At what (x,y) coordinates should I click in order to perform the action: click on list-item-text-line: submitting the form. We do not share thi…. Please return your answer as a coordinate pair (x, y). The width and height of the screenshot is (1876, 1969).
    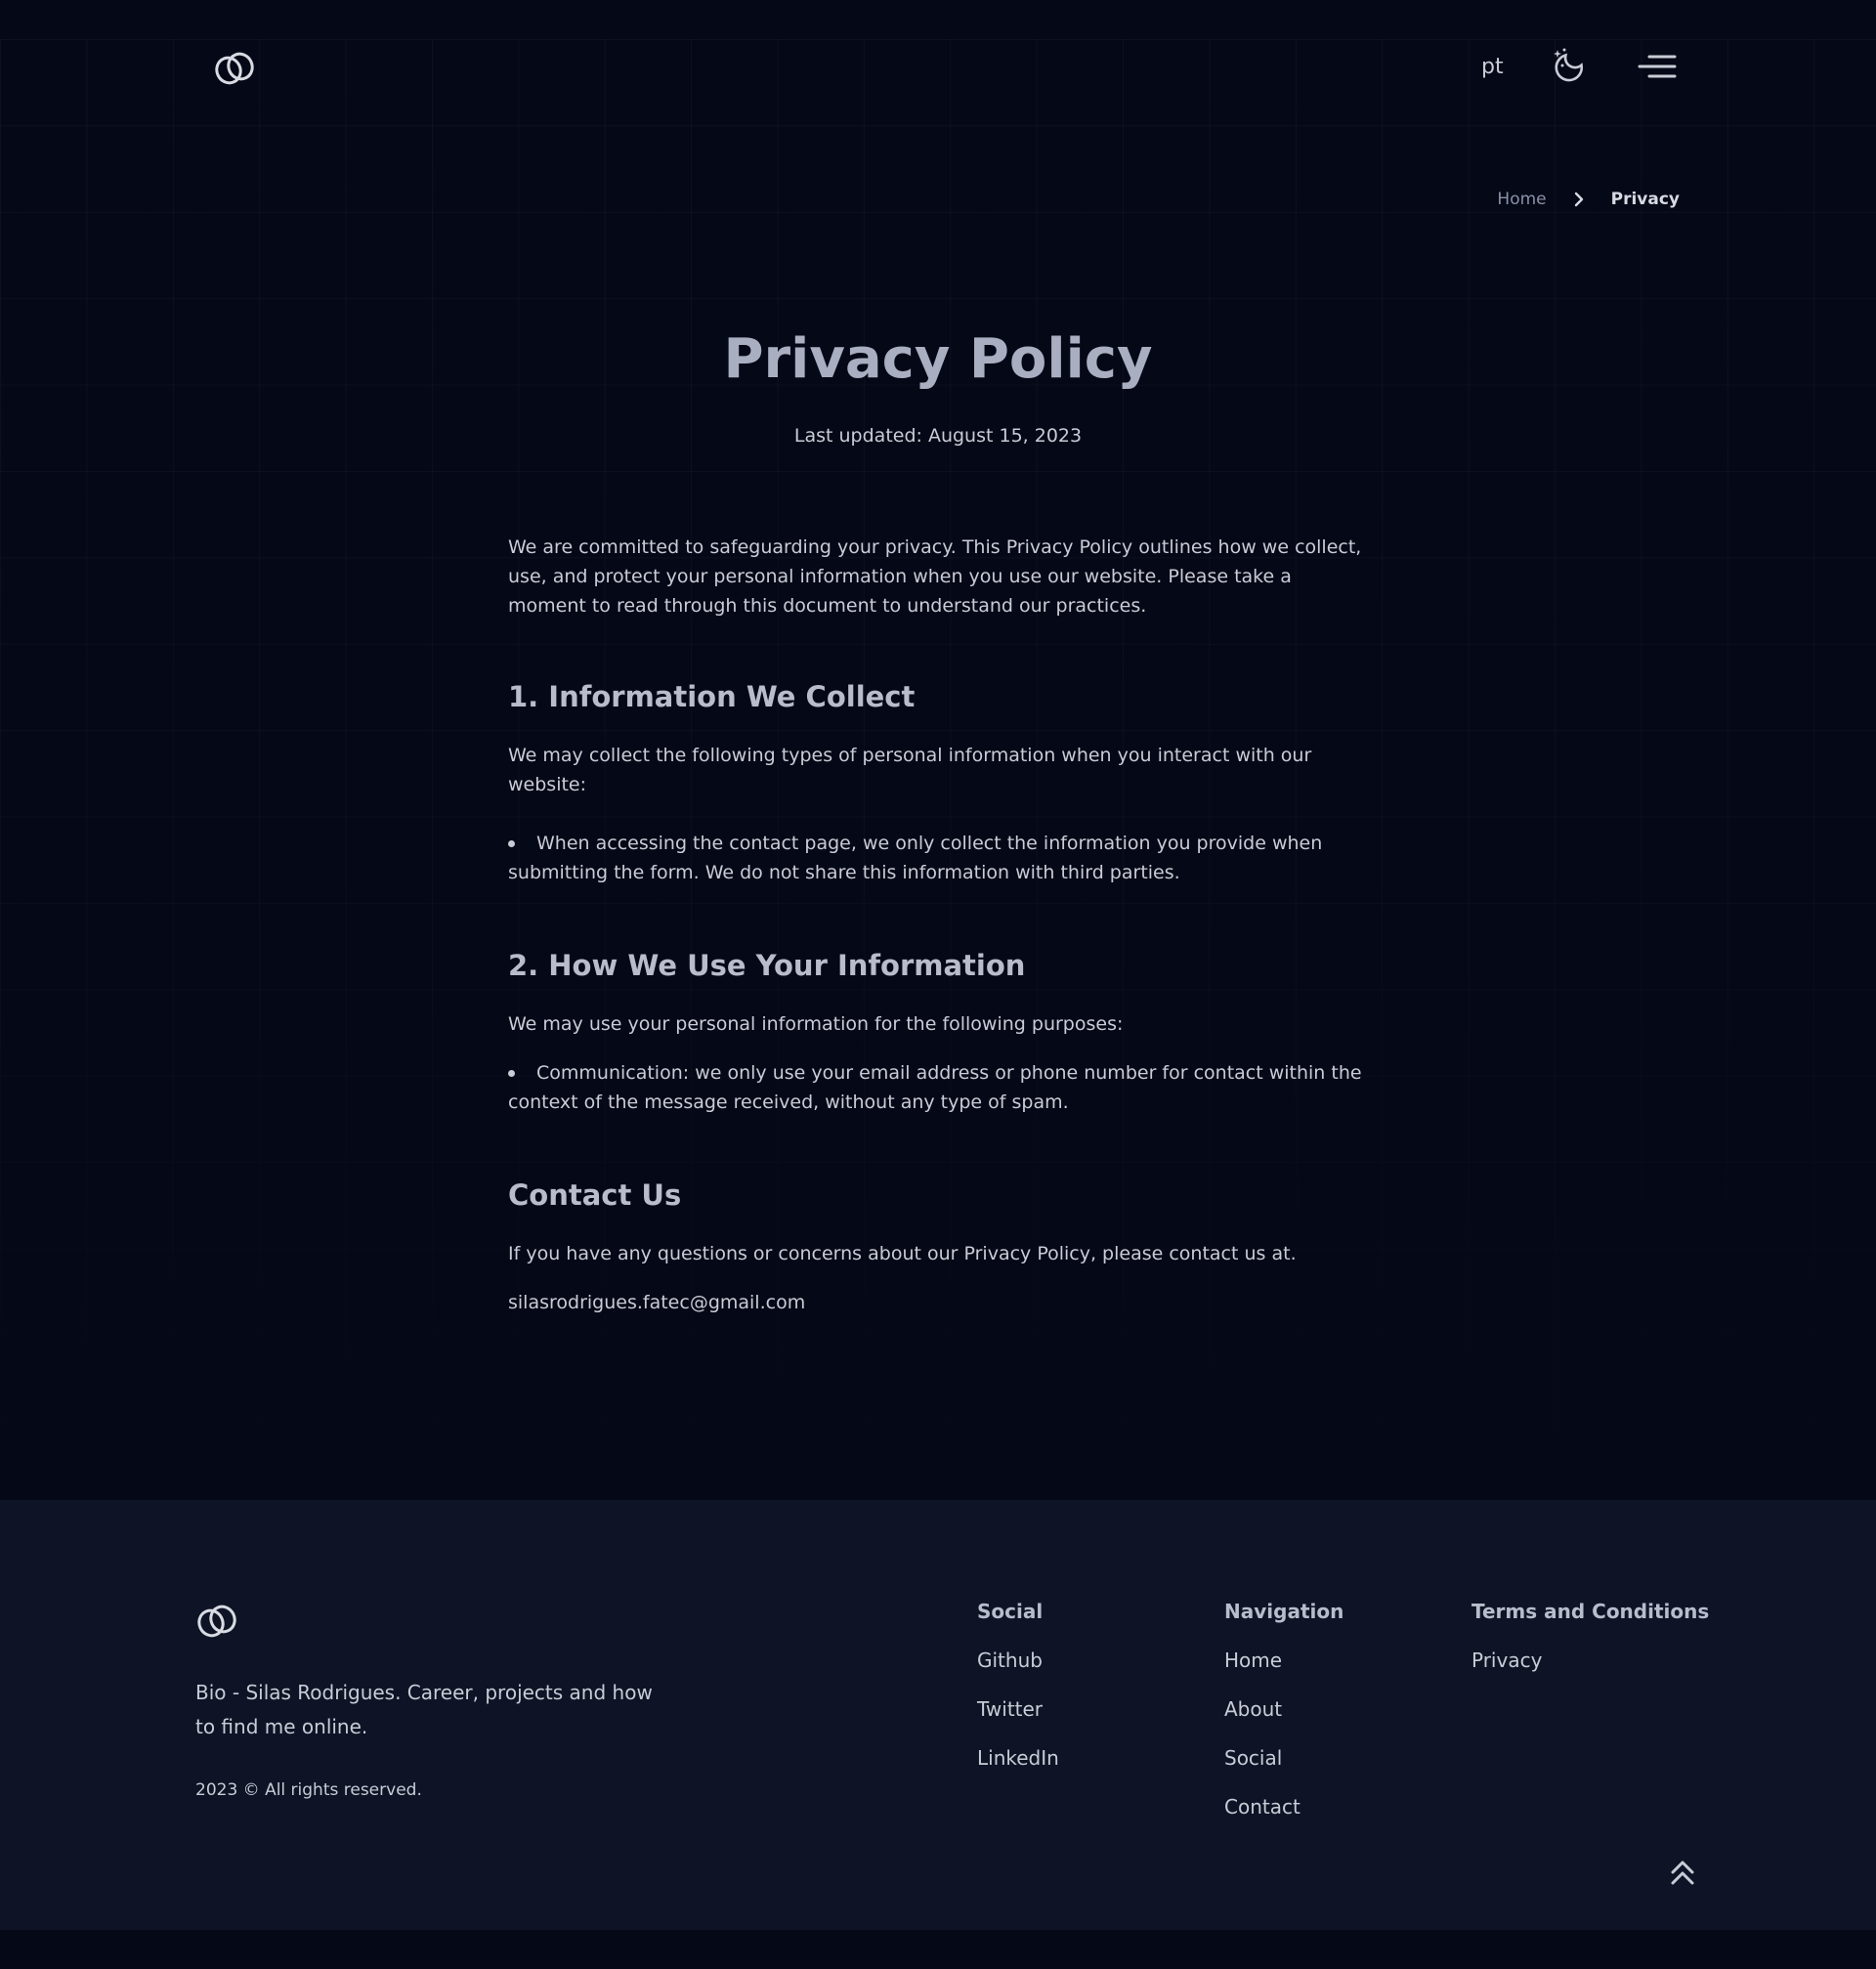
    Looking at the image, I should click on (844, 872).